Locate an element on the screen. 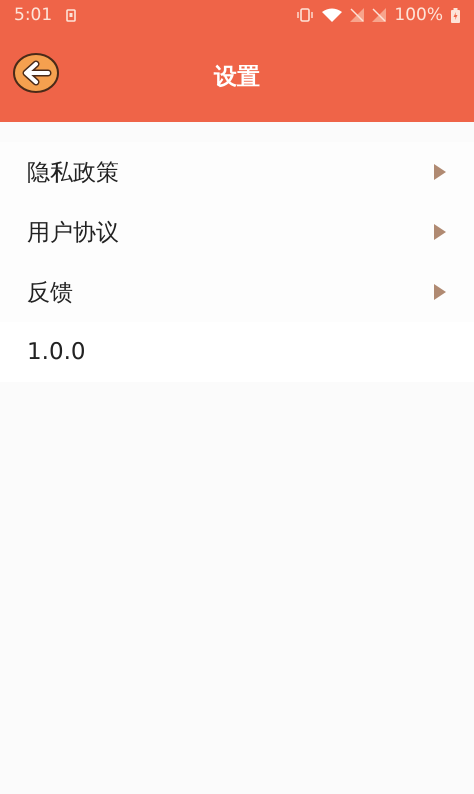 This screenshot has width=474, height=794. vibrate-icon is located at coordinates (305, 15).